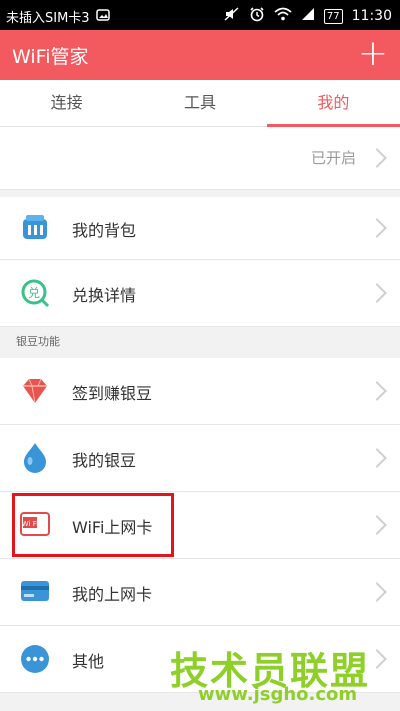  What do you see at coordinates (200, 293) in the screenshot?
I see `list-item-exchange: 兑 兑换详情` at bounding box center [200, 293].